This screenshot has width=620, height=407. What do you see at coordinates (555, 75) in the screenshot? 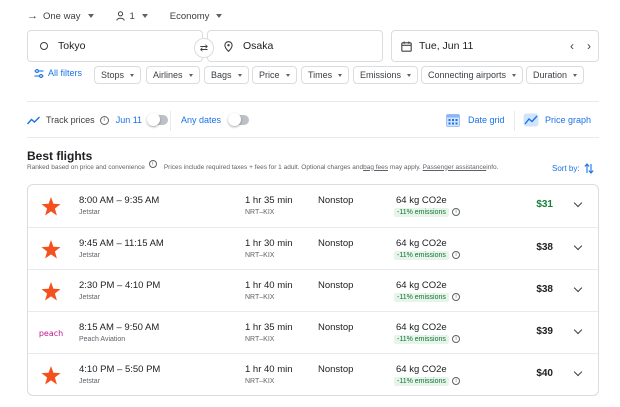
I see `filter-duration: Duration` at bounding box center [555, 75].